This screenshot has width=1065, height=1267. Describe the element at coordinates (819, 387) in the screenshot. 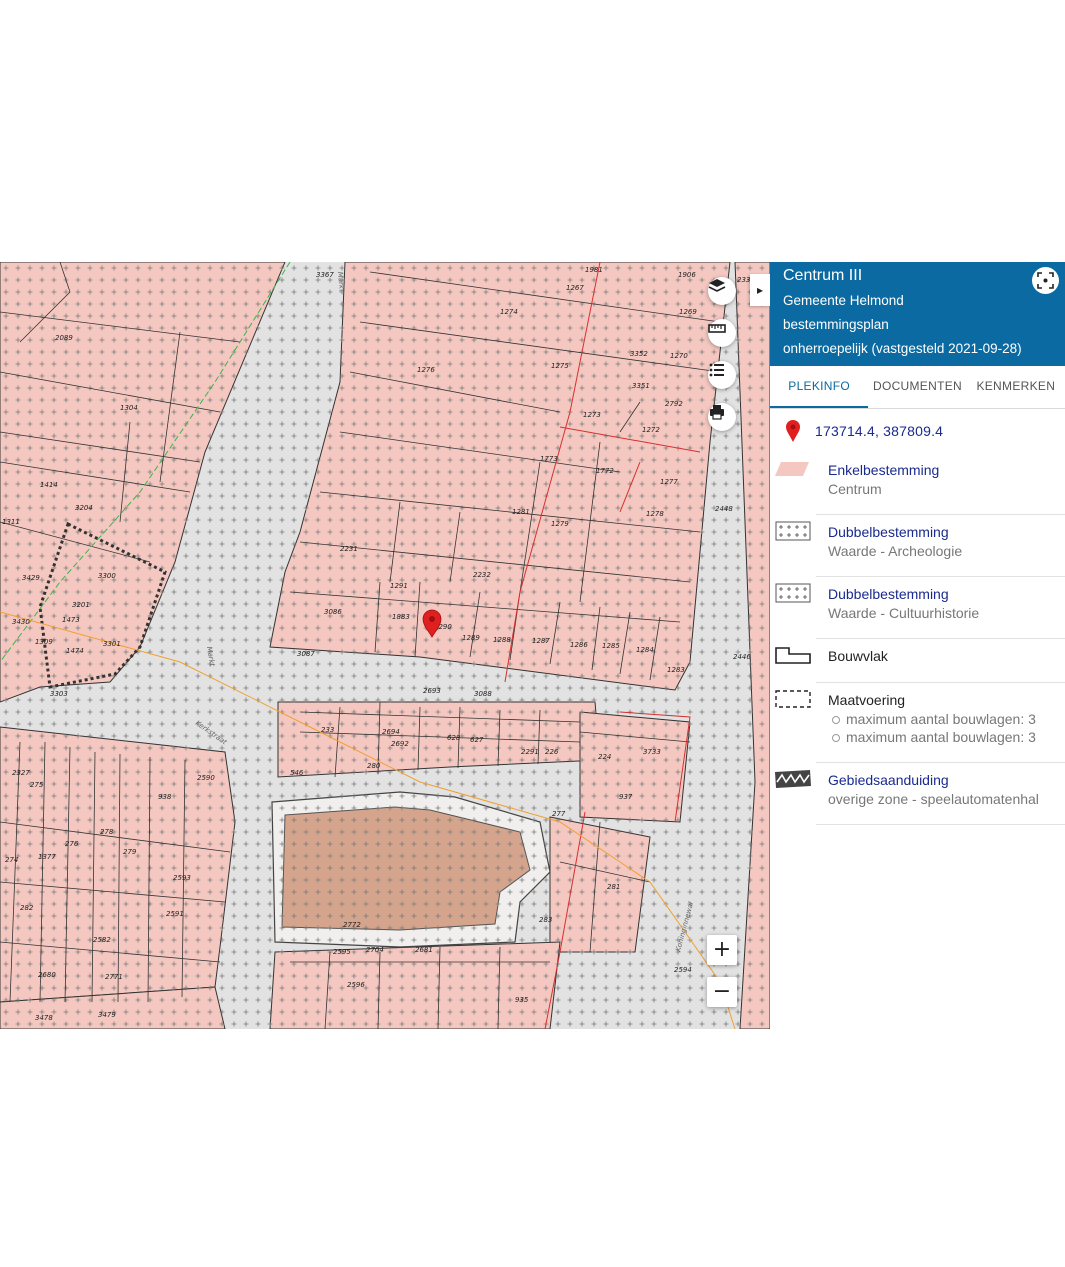

I see `tab-plekinfo: PLEKINFO` at that location.